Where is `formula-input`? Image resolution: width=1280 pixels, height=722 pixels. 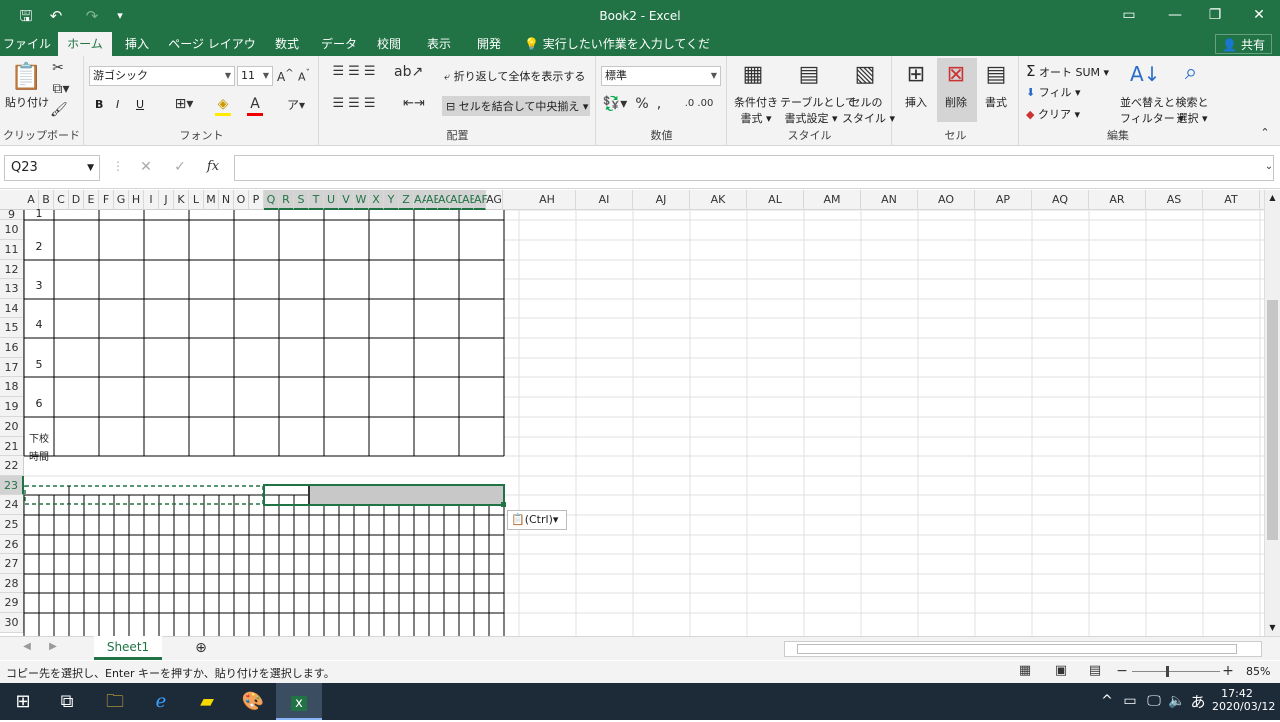
formula-input is located at coordinates (754, 168).